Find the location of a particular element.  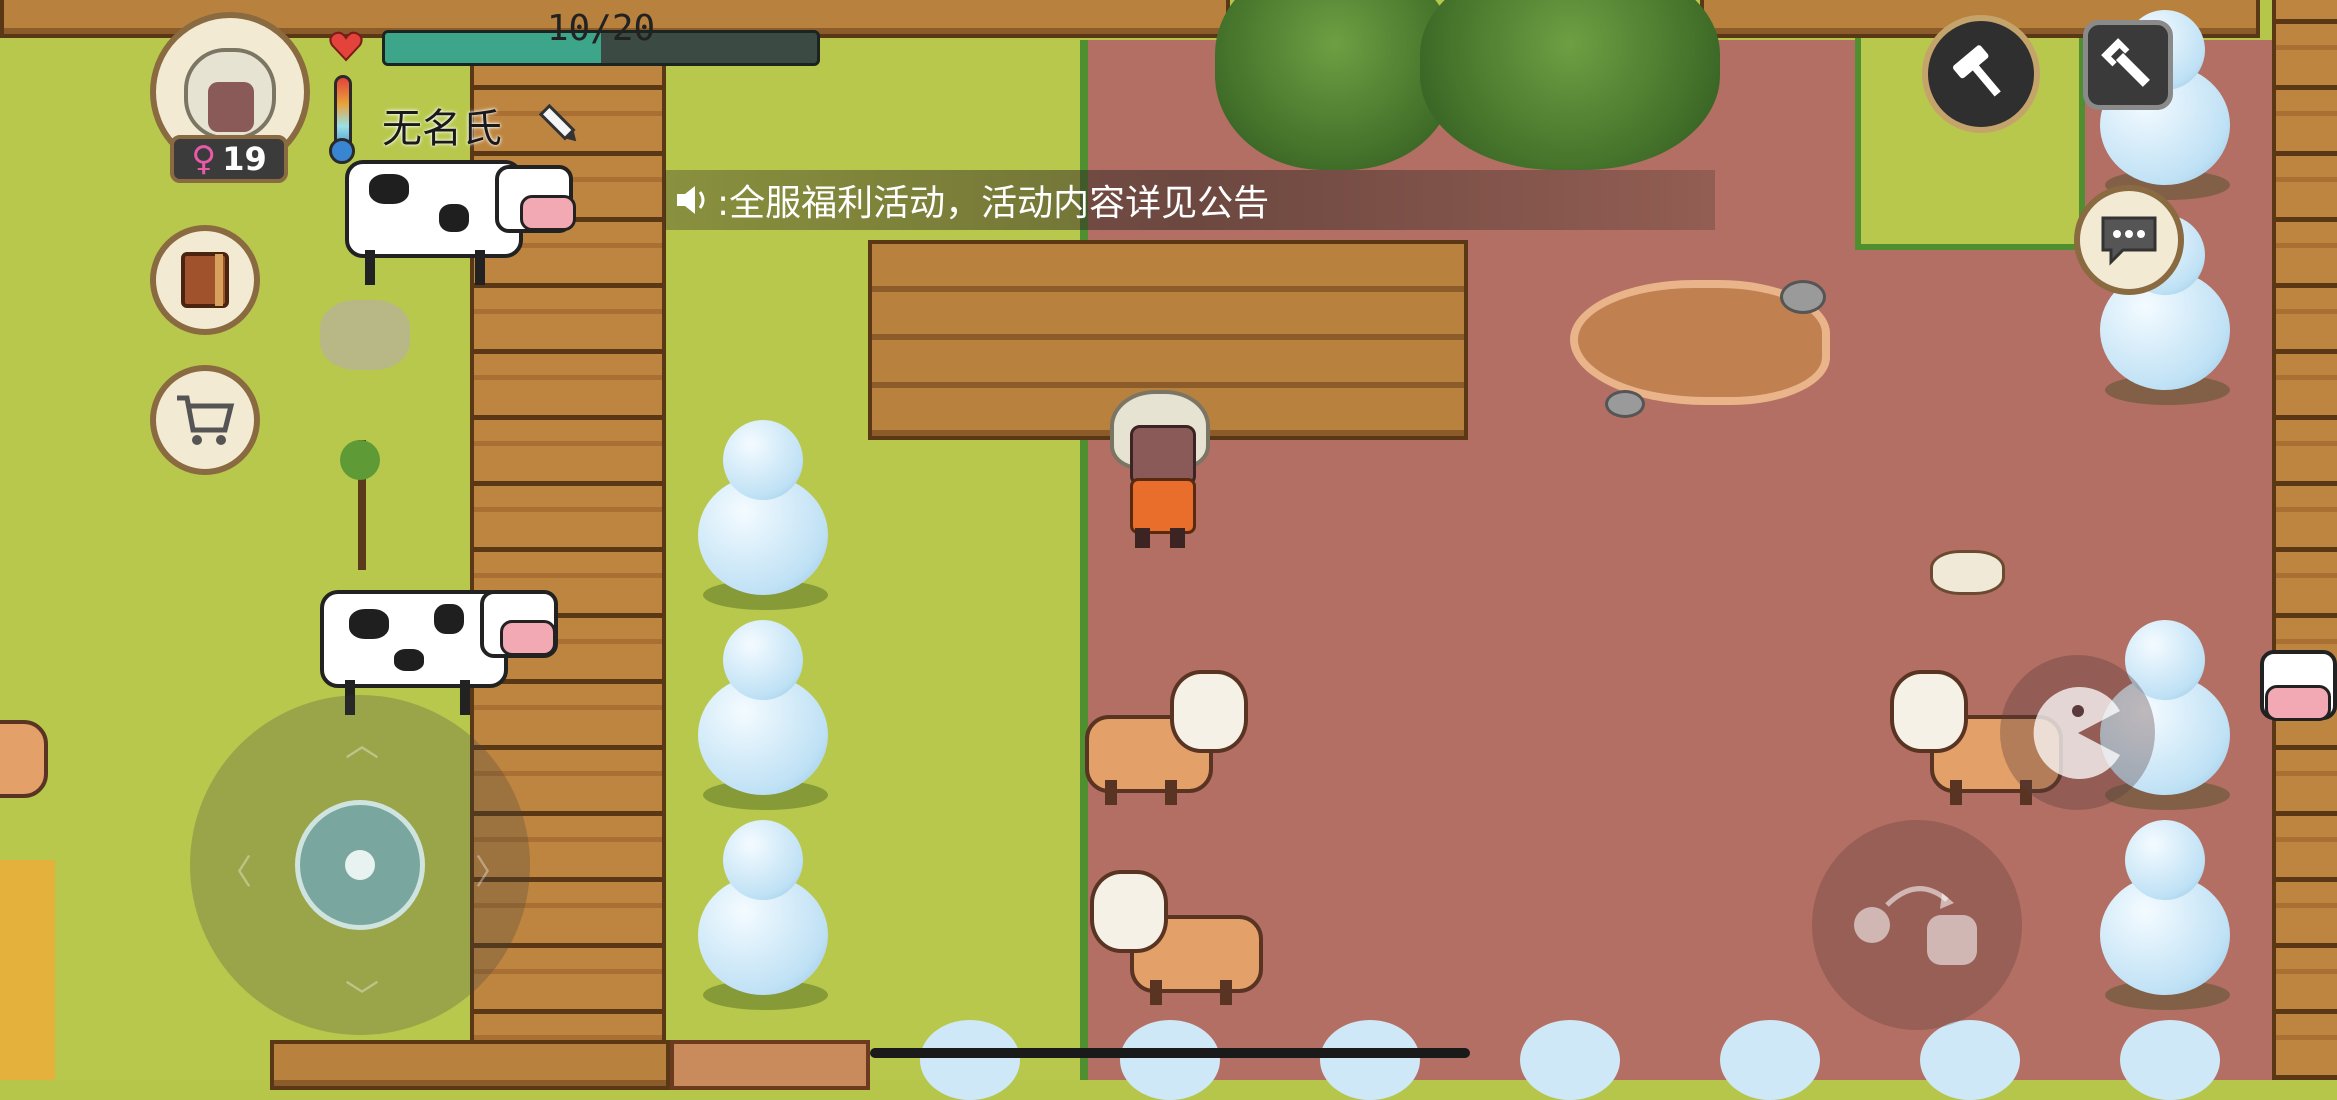

joystick-arrow-right: 〉 is located at coordinates (492, 873).